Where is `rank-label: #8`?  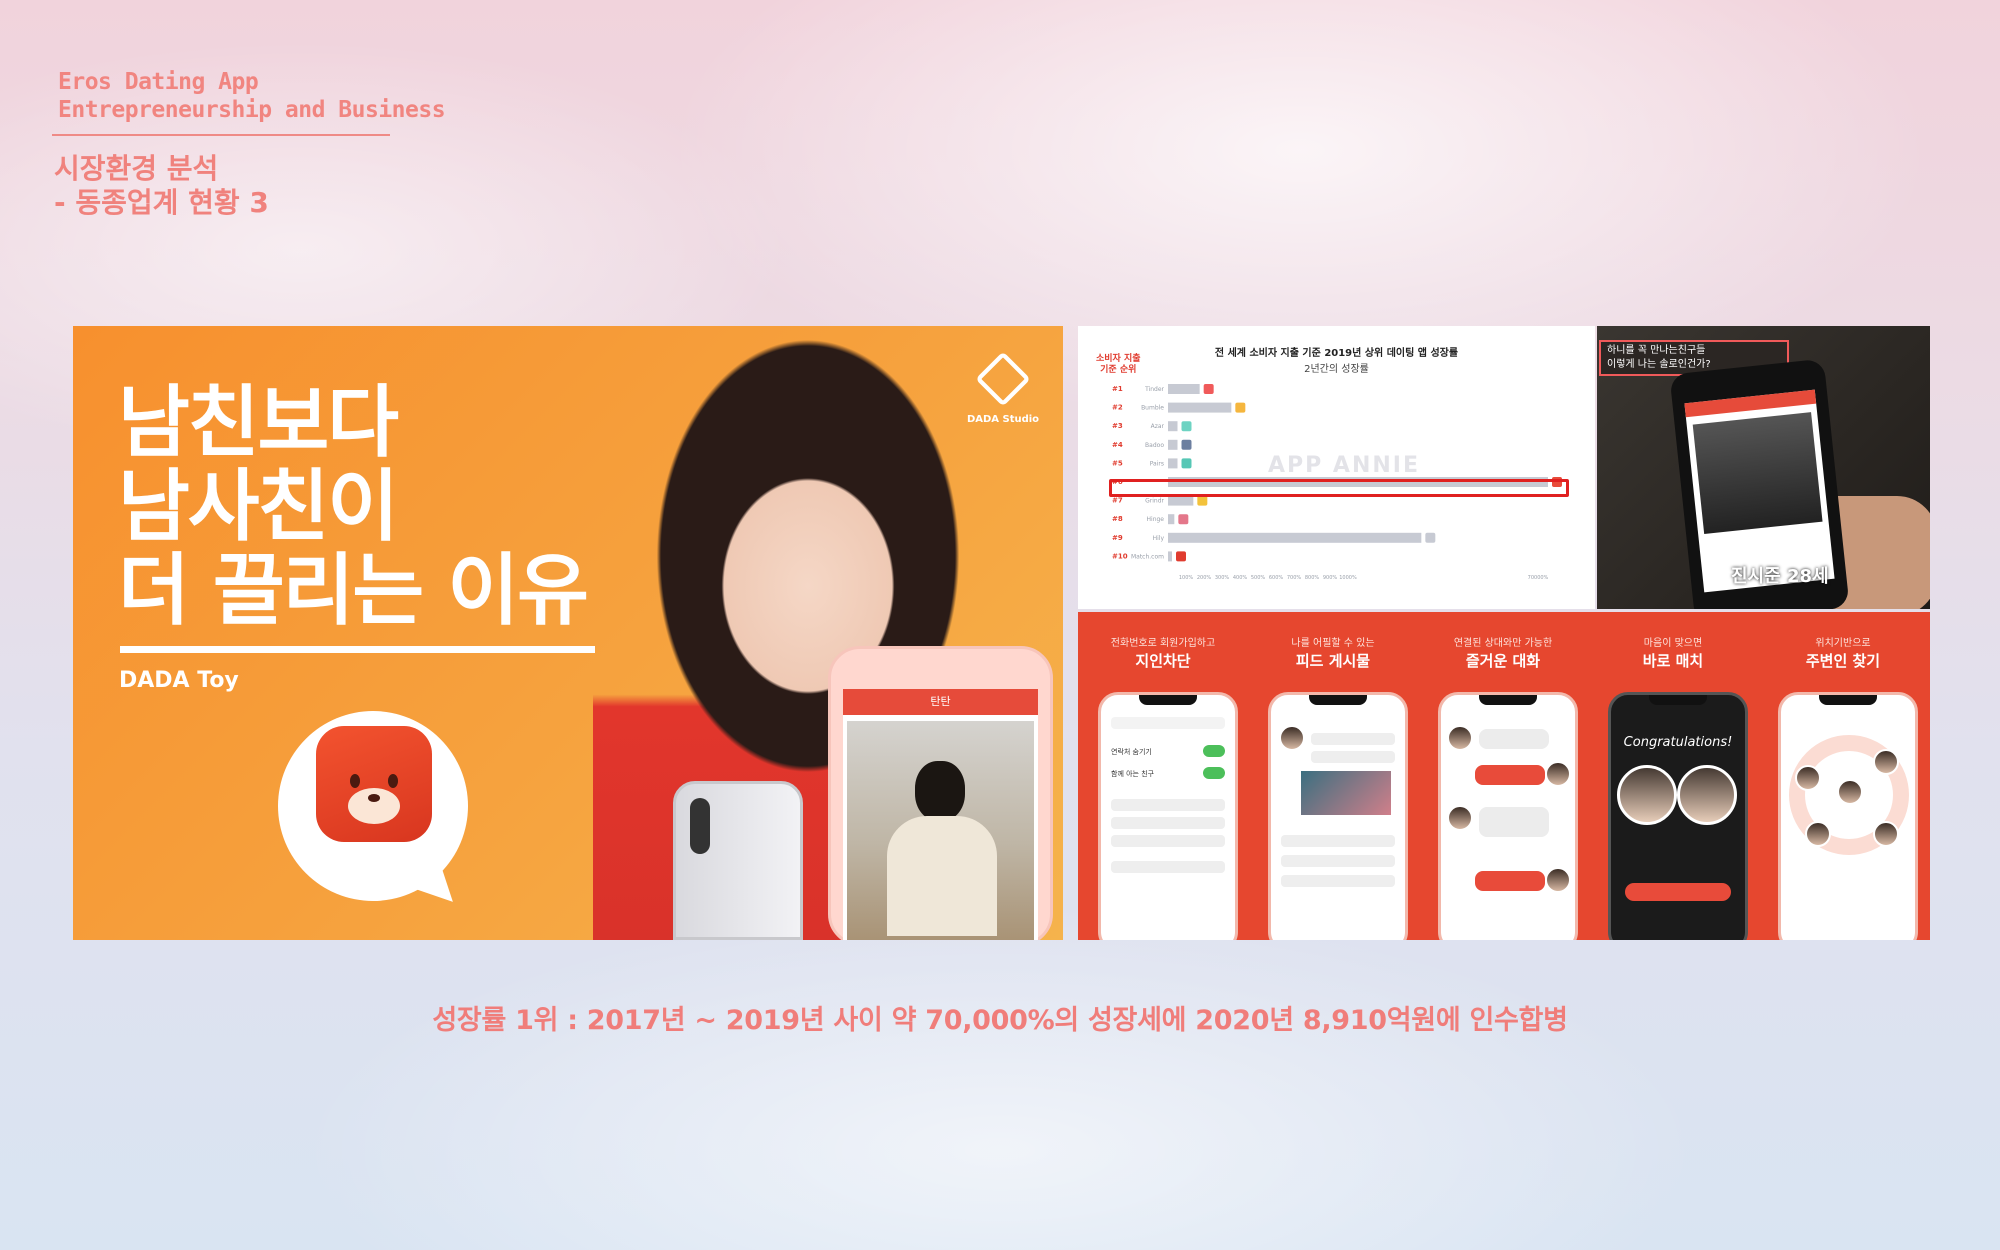
rank-label: #8 is located at coordinates (1117, 519).